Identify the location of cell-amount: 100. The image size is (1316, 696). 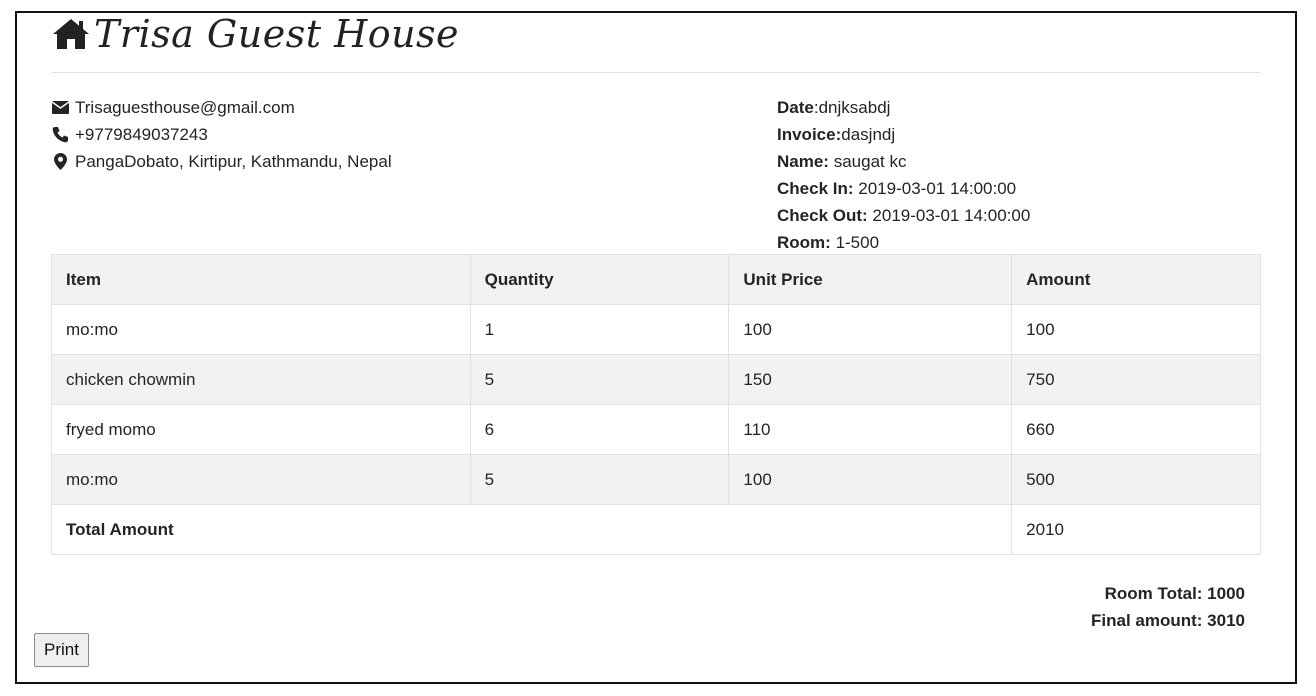
(1136, 329).